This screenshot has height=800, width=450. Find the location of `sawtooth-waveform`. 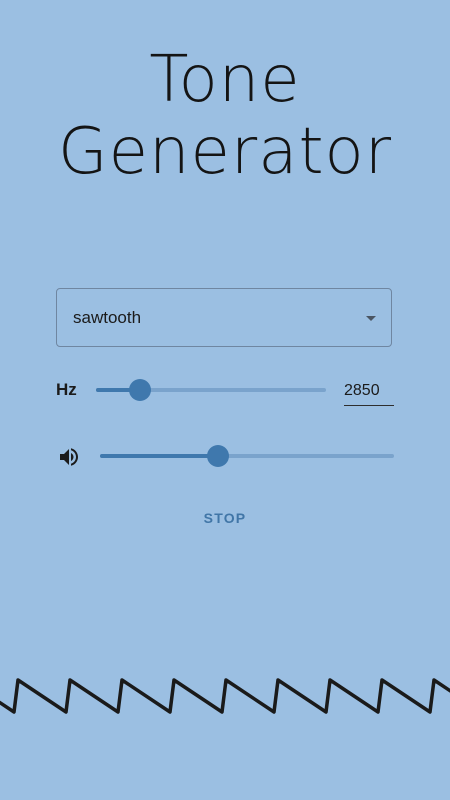

sawtooth-waveform is located at coordinates (225, 696).